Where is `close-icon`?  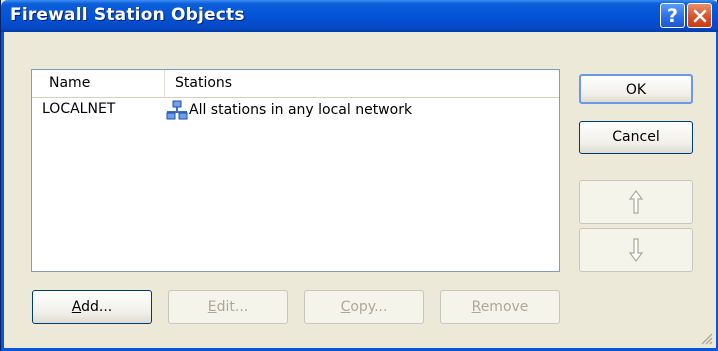
close-icon is located at coordinates (699, 15).